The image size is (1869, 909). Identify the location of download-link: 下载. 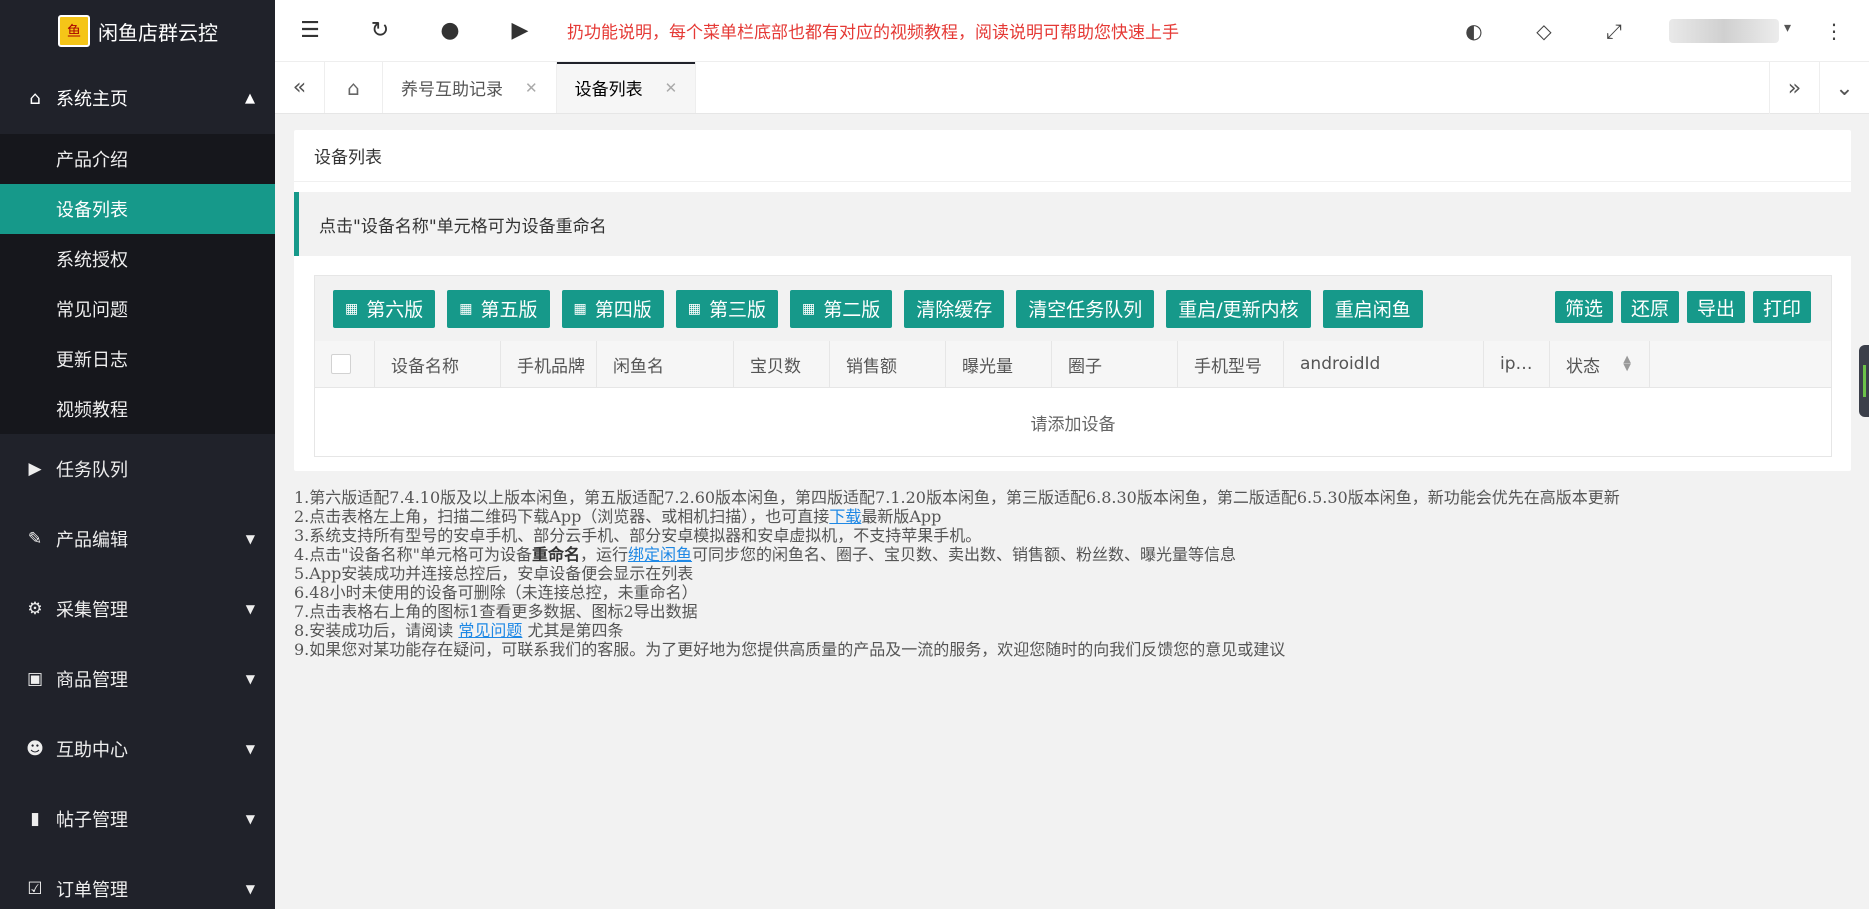
(845, 516).